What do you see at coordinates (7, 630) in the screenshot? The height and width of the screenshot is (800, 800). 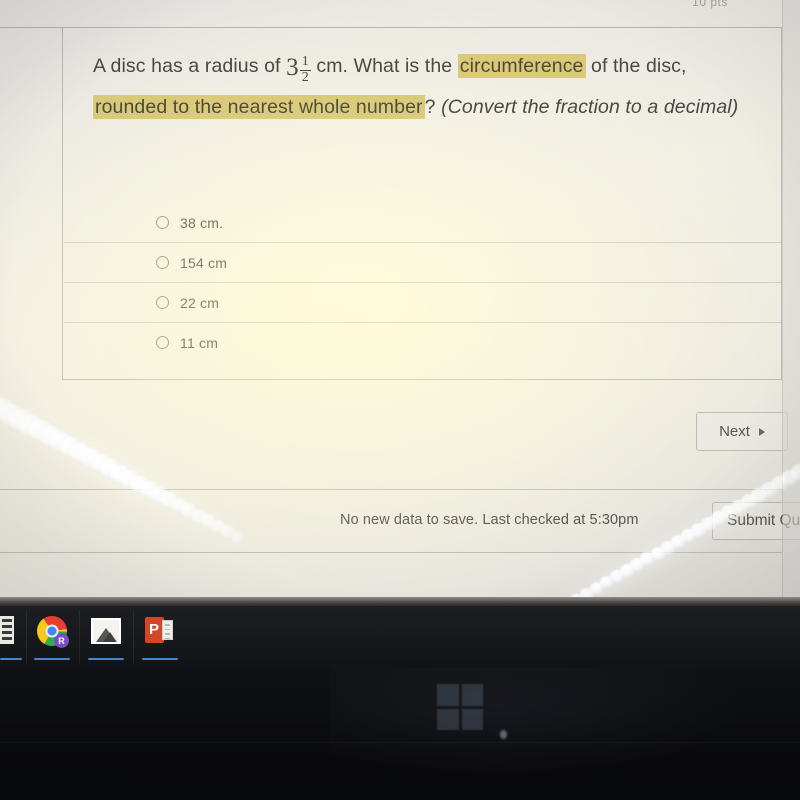 I see `list-icon` at bounding box center [7, 630].